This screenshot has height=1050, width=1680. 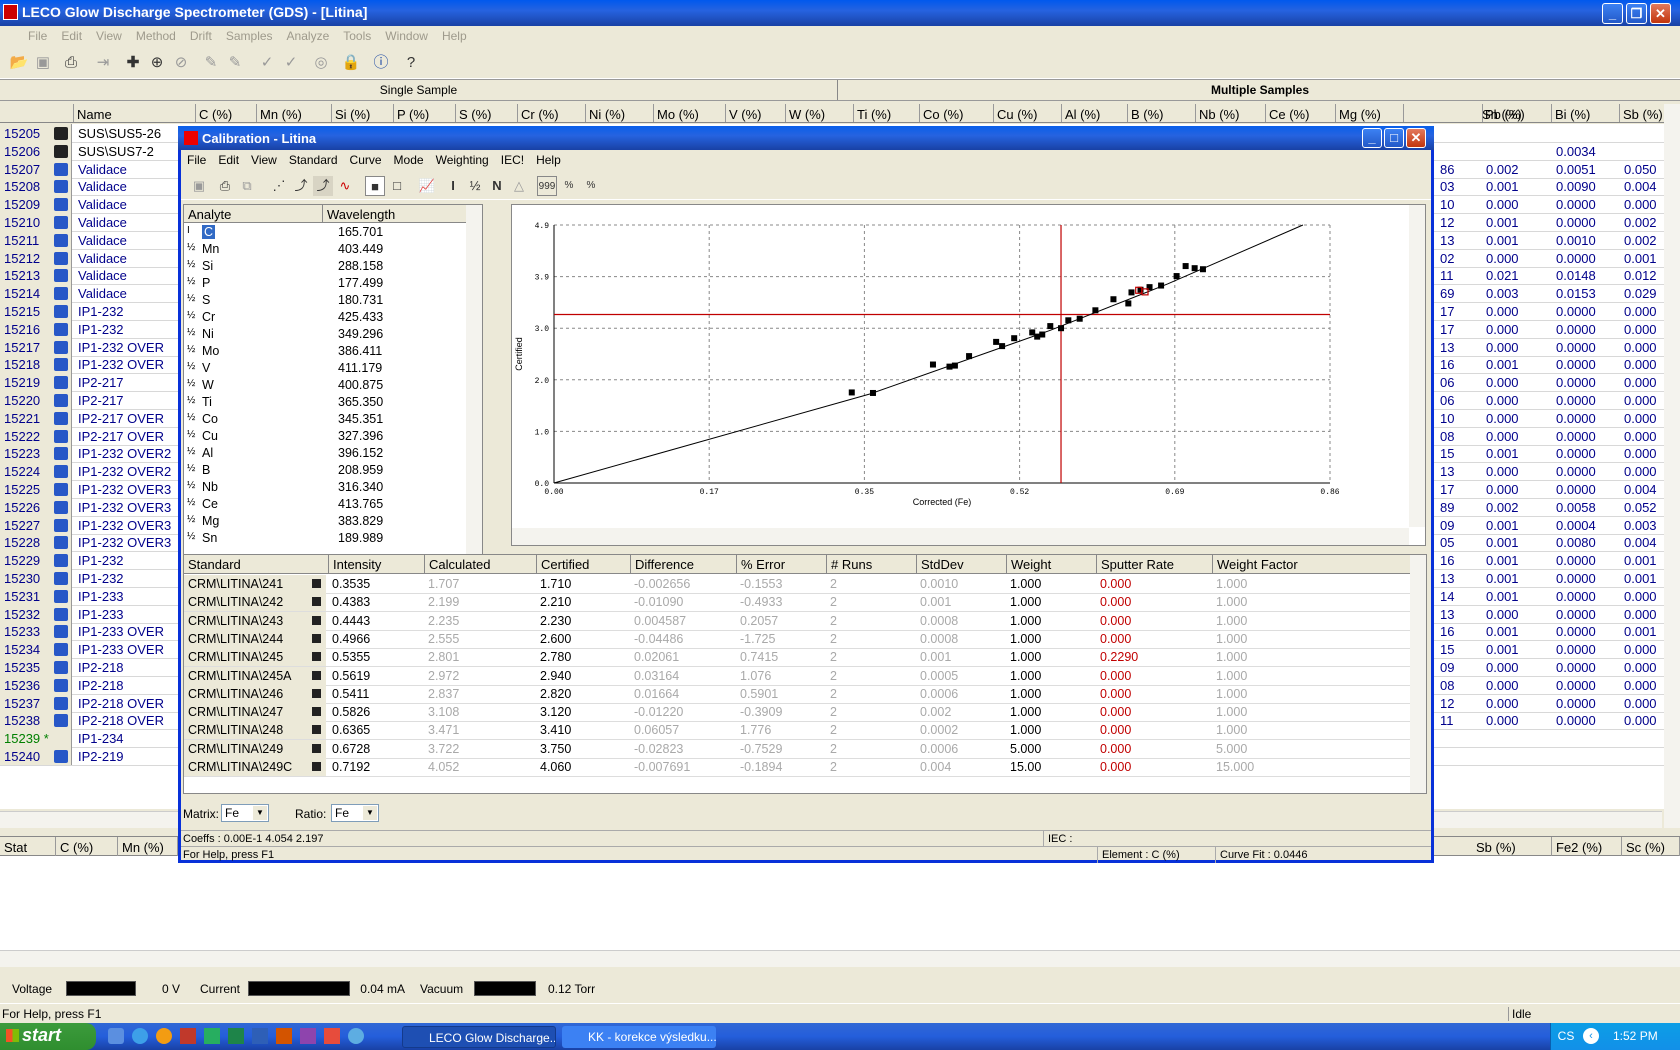 What do you see at coordinates (840, 958) in the screenshot?
I see `stats-horizontal-scrollbar` at bounding box center [840, 958].